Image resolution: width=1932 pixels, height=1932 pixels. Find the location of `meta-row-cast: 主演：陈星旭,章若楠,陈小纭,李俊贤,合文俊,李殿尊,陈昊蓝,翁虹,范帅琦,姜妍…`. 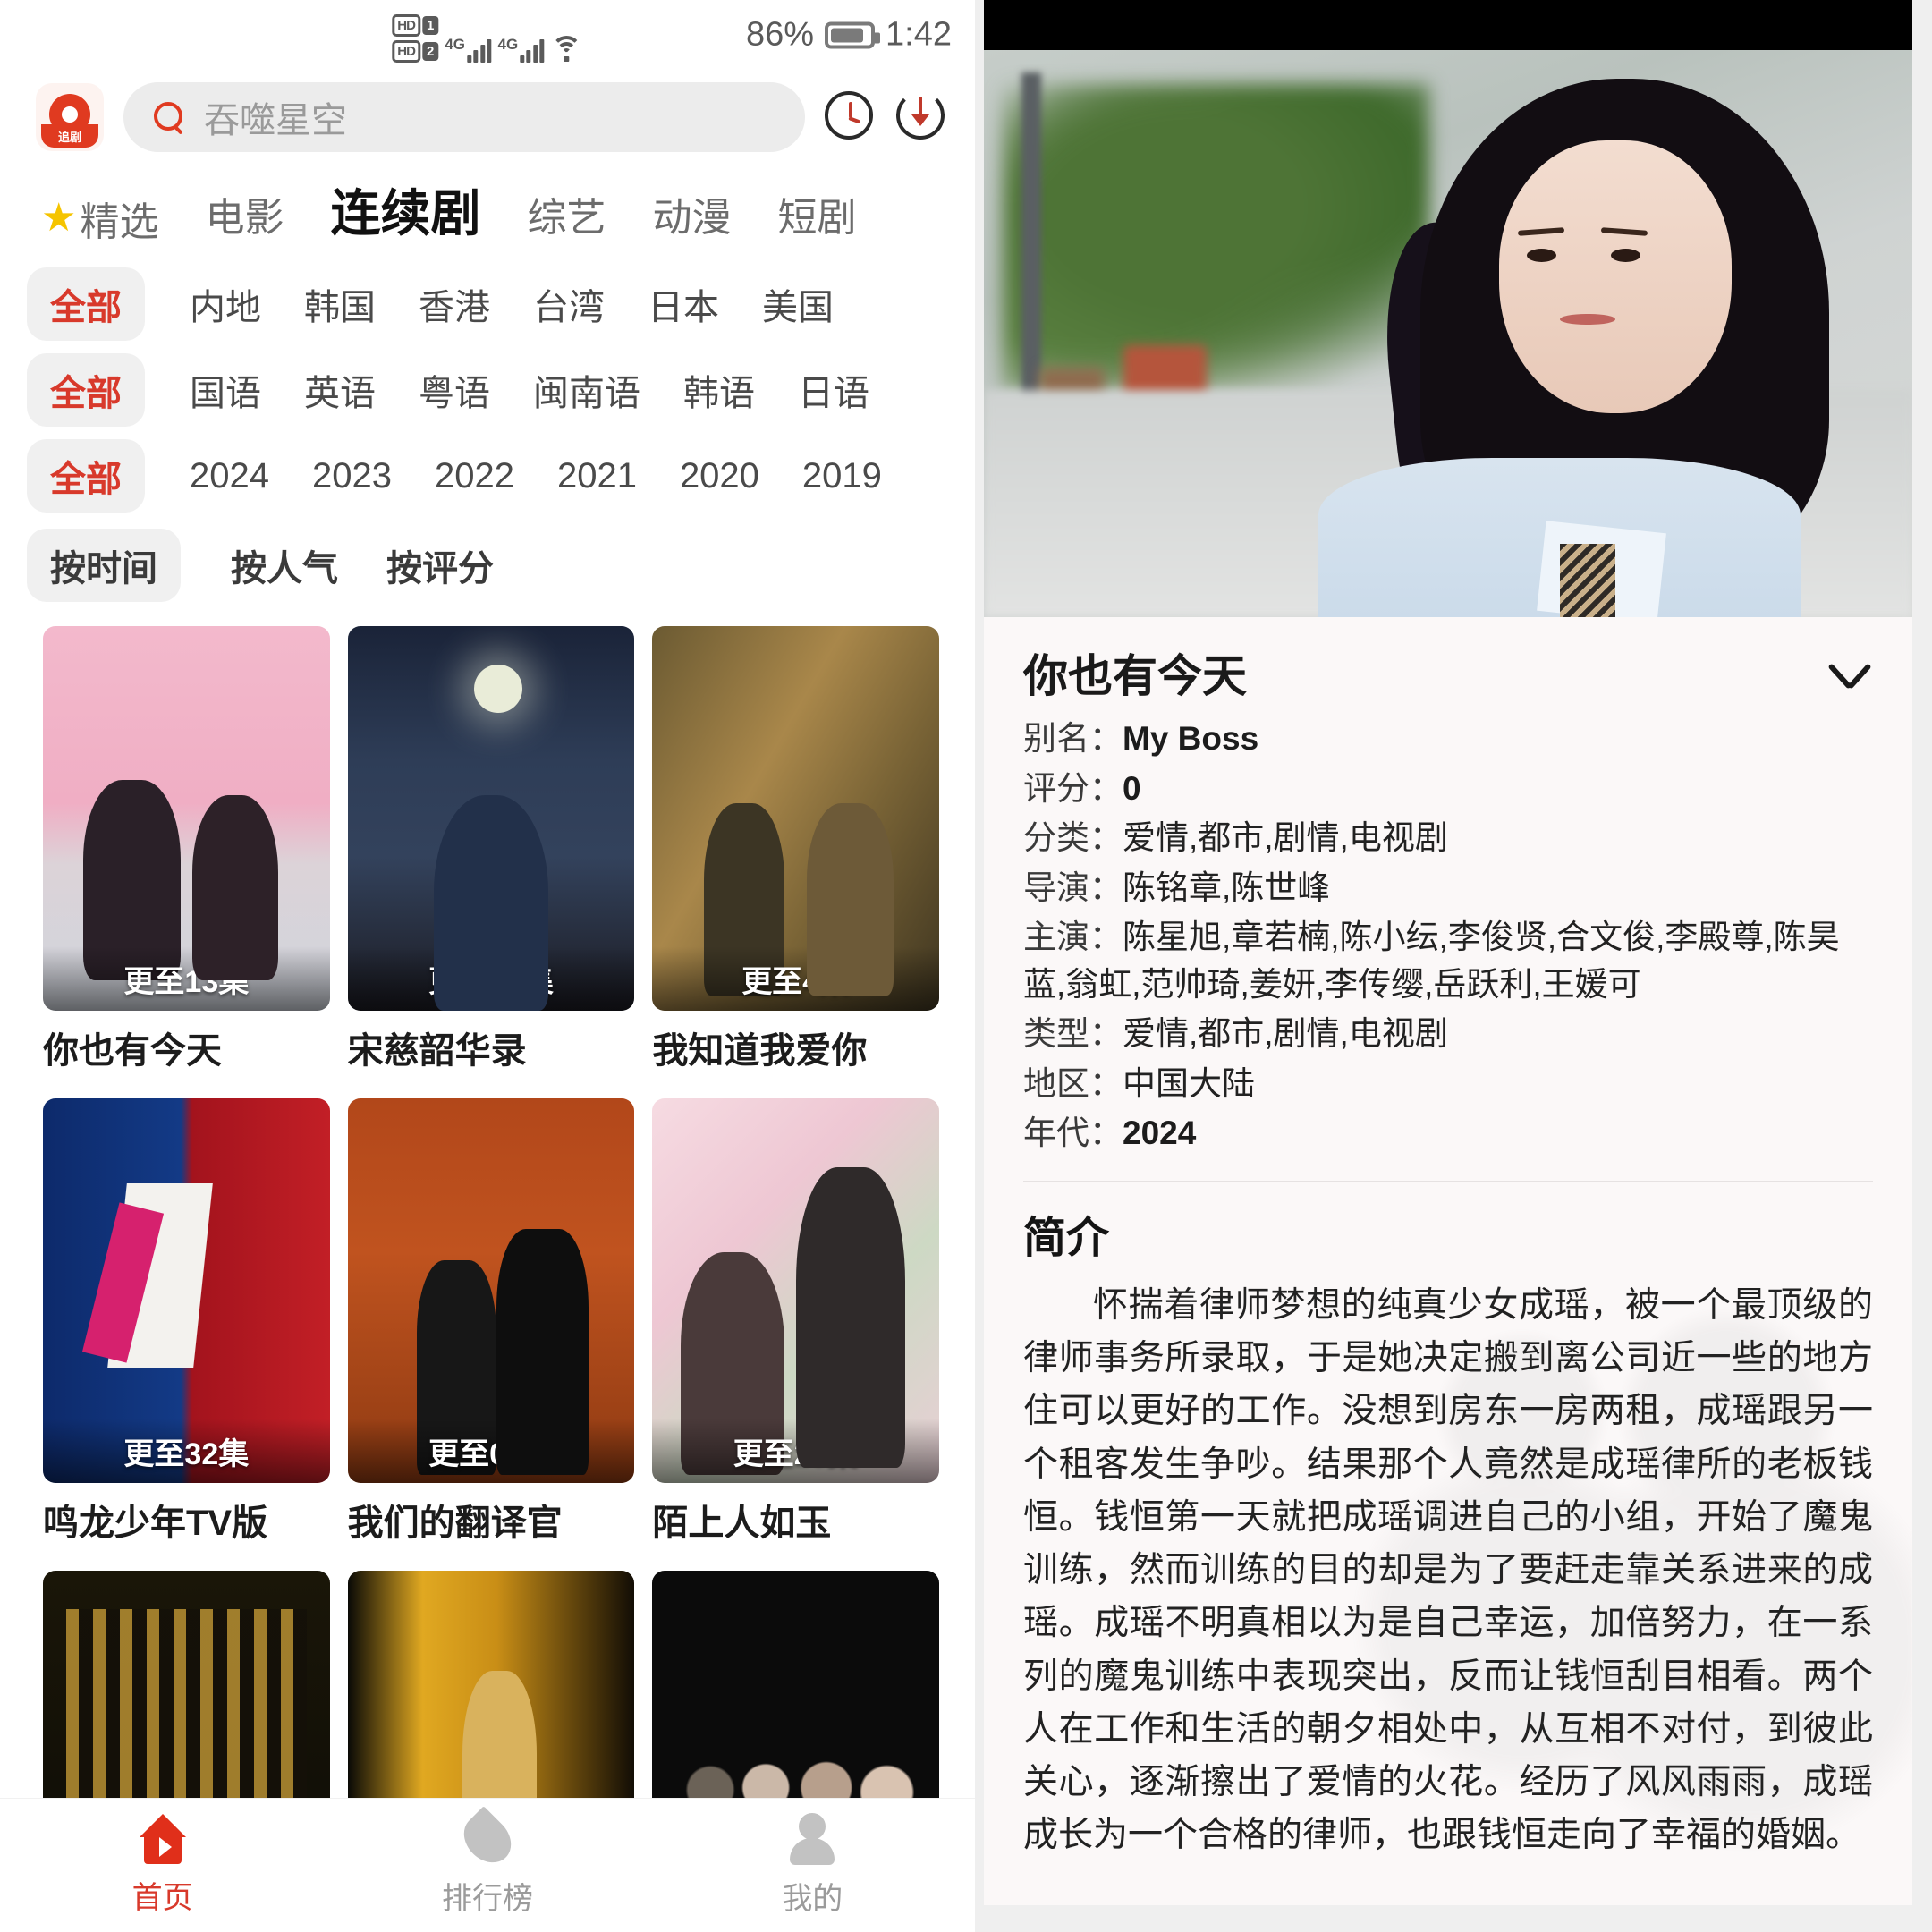

meta-row-cast: 主演：陈星旭,章若楠,陈小纭,李俊贤,合文俊,李殿尊,陈昊蓝,翁虹,范帅琦,姜妍… is located at coordinates (1448, 961).